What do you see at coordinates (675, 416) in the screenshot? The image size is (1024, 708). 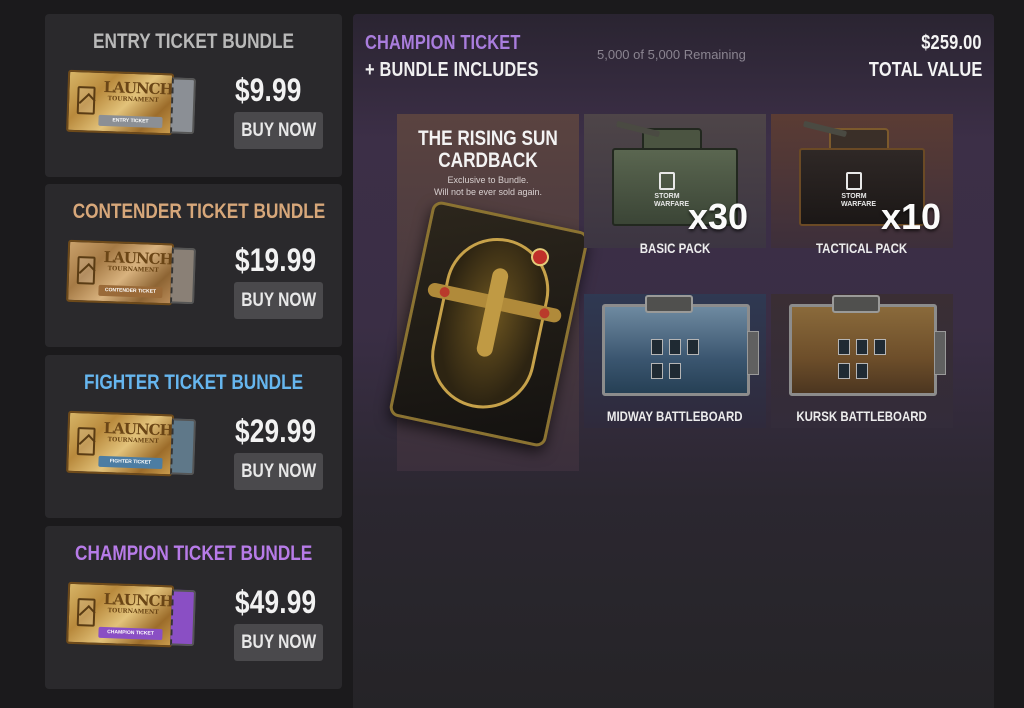 I see `item-label: MIDWAY BATTLEBOARD` at bounding box center [675, 416].